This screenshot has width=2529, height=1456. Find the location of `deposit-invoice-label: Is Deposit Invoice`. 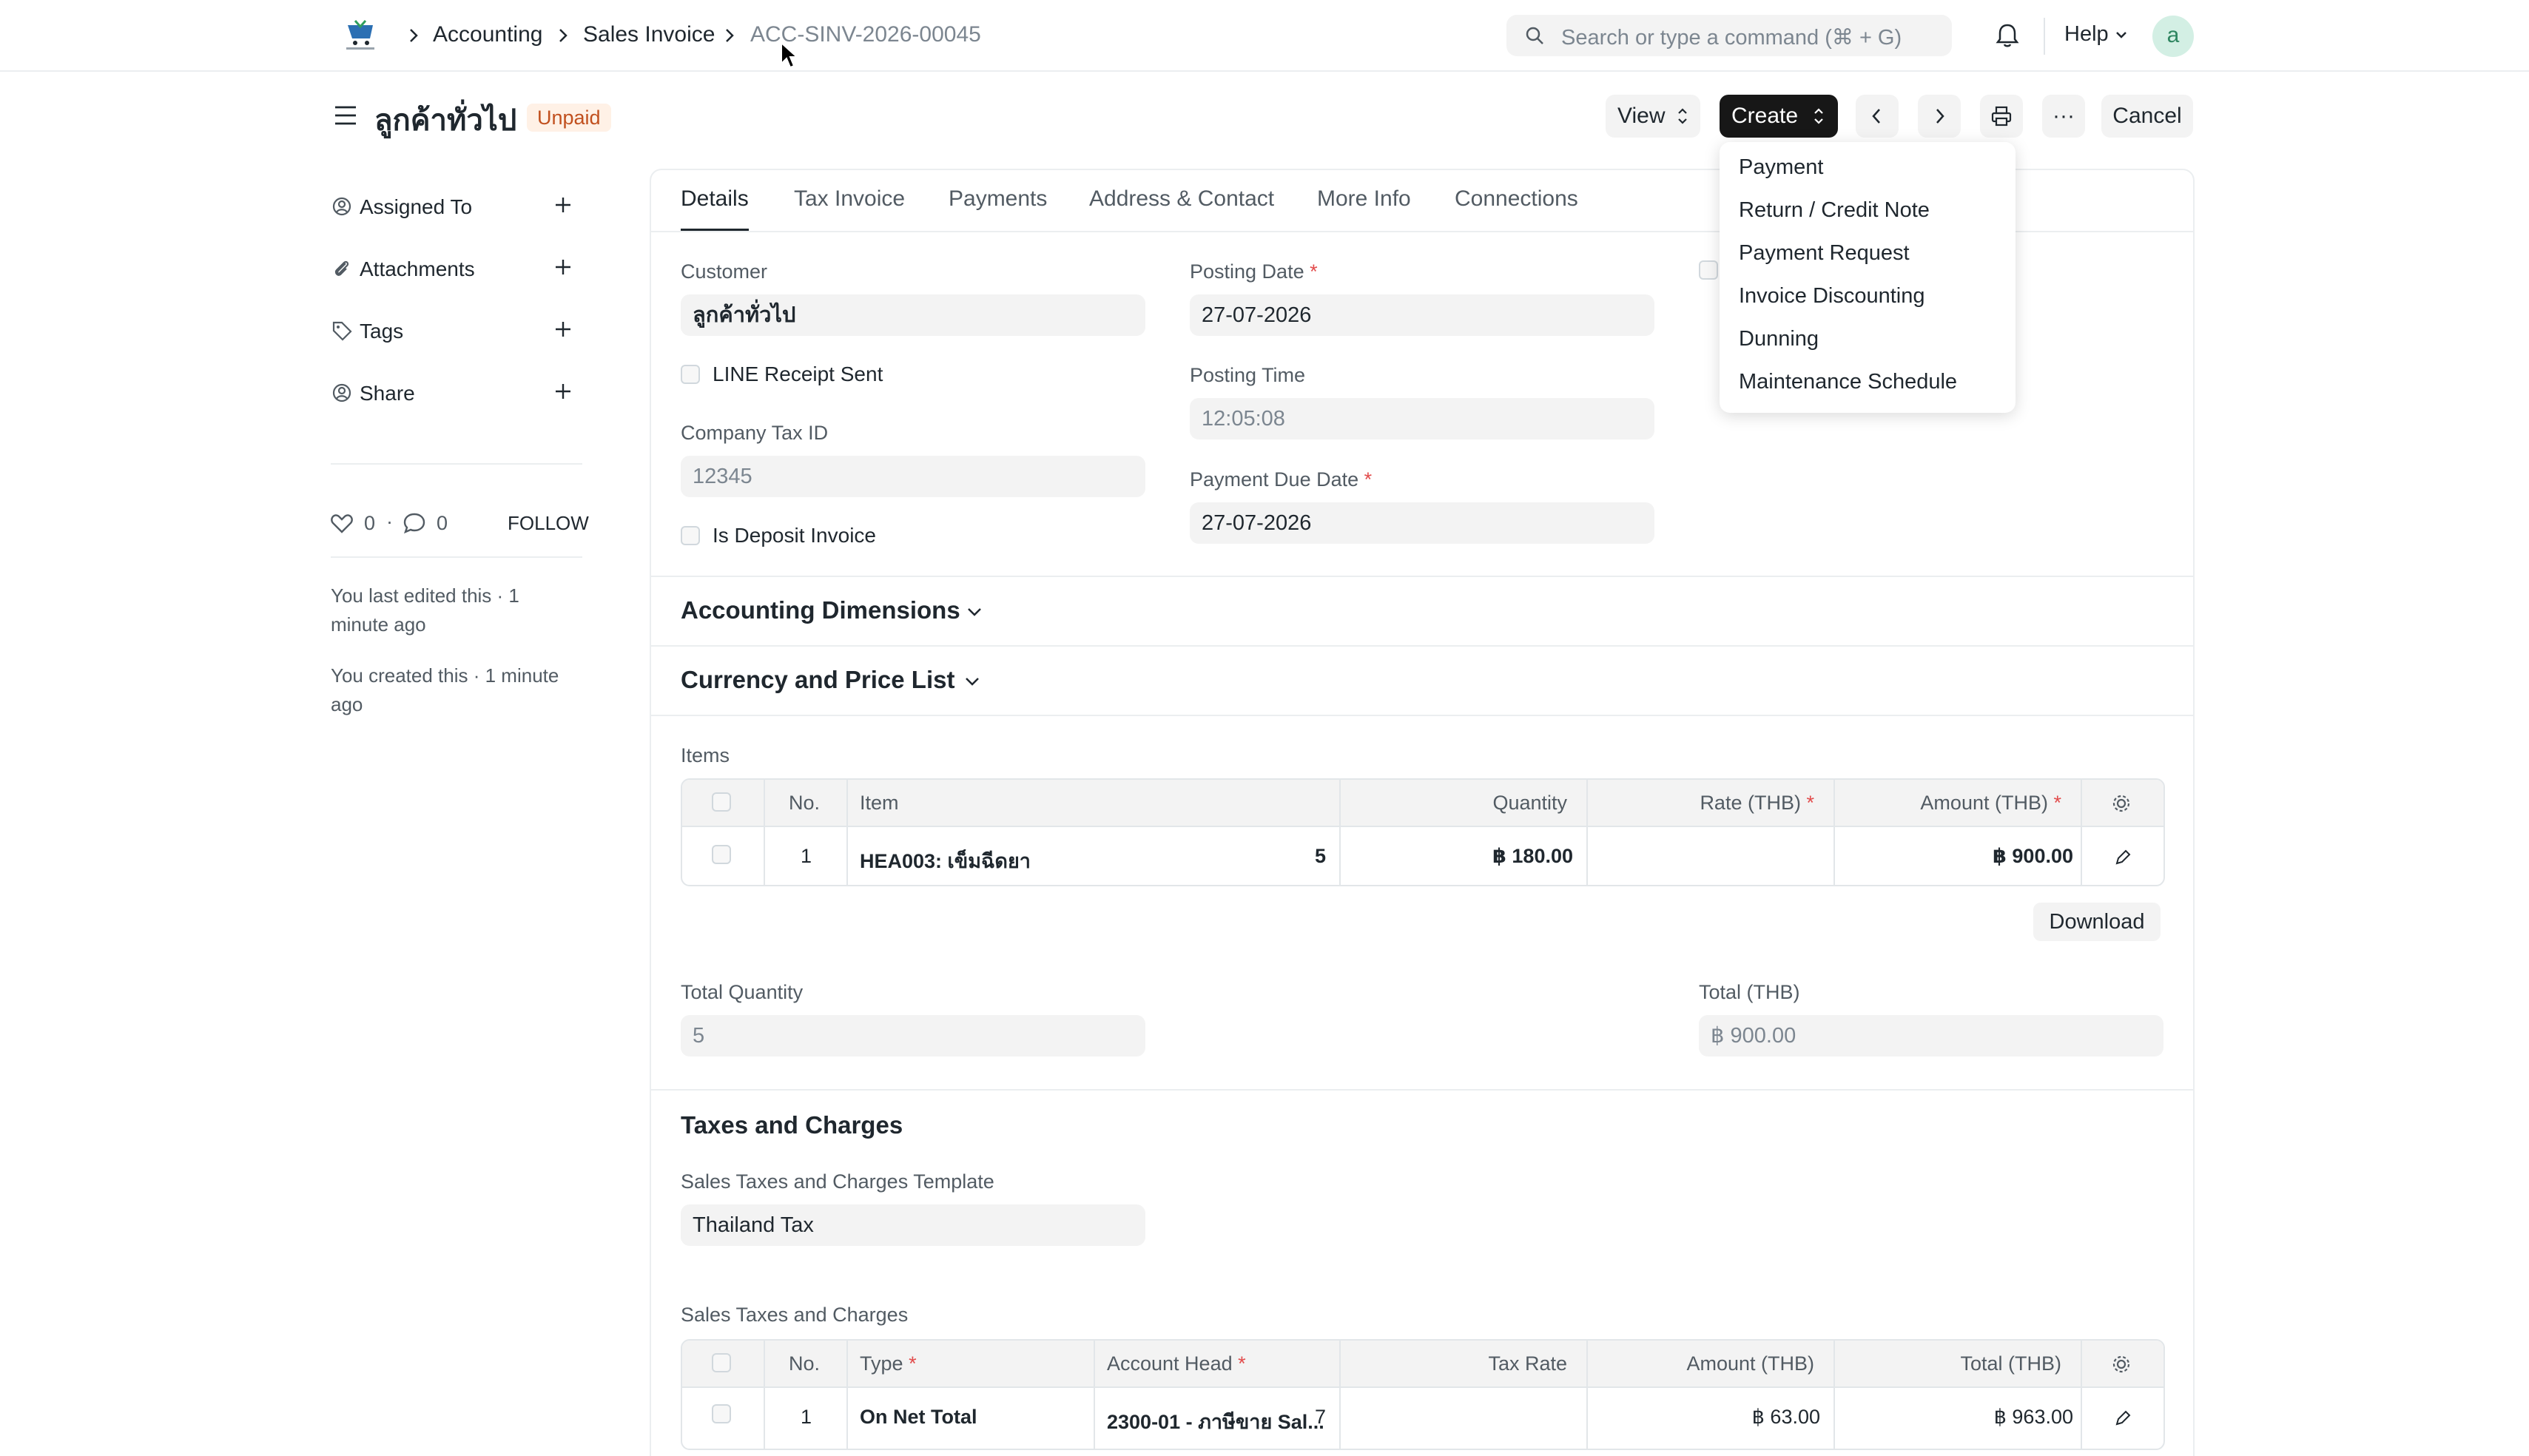

deposit-invoice-label: Is Deposit Invoice is located at coordinates (794, 536).